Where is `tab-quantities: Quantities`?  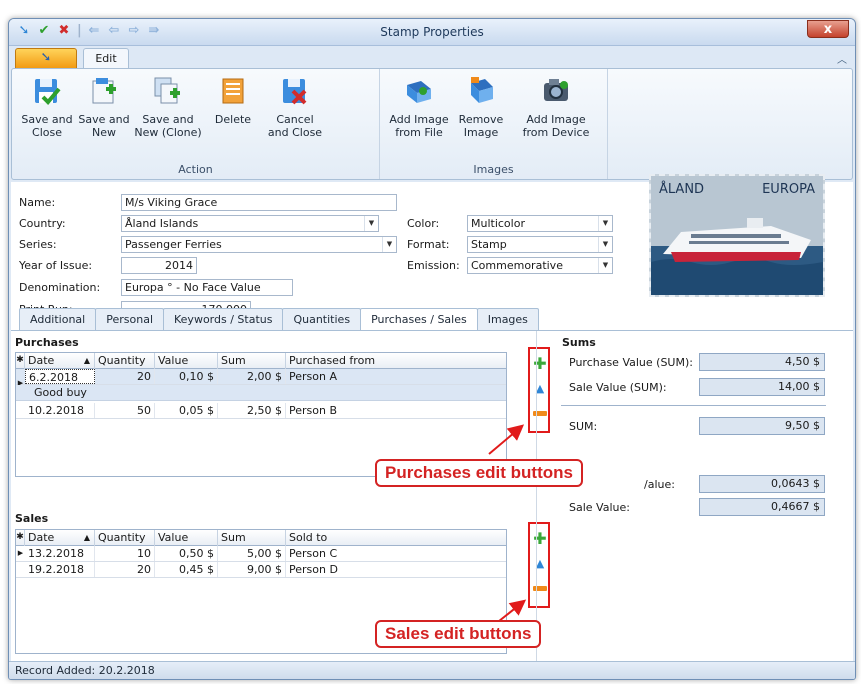
tab-quantities: Quantities is located at coordinates (322, 319).